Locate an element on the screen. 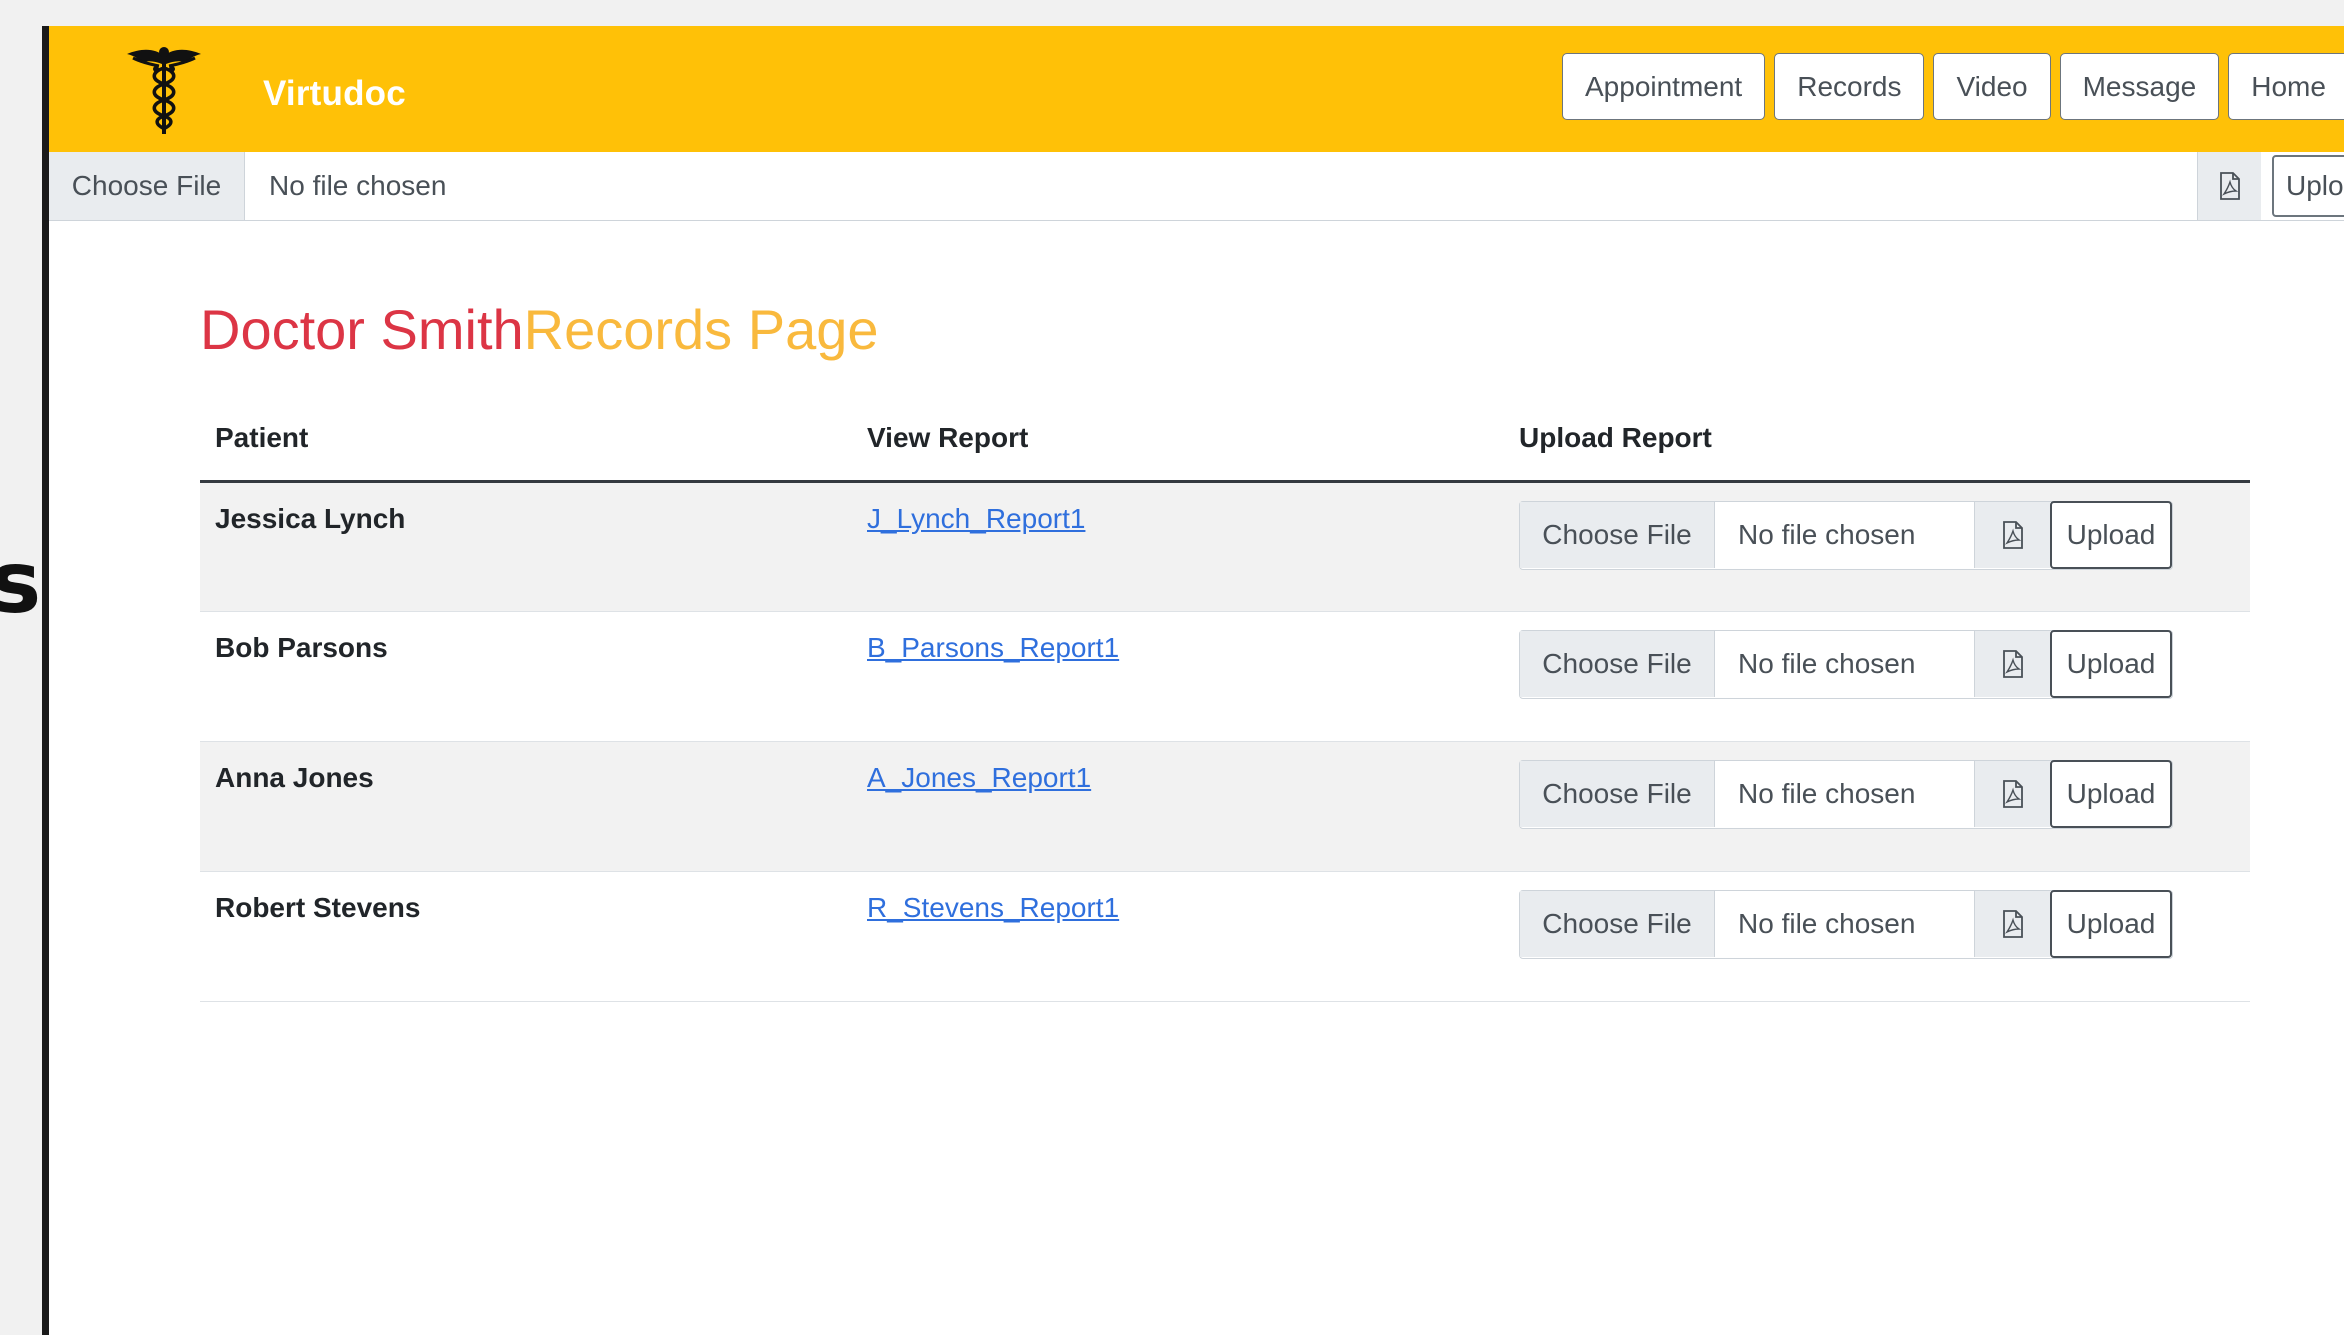  column-header-patient: Patient is located at coordinates (526, 439).